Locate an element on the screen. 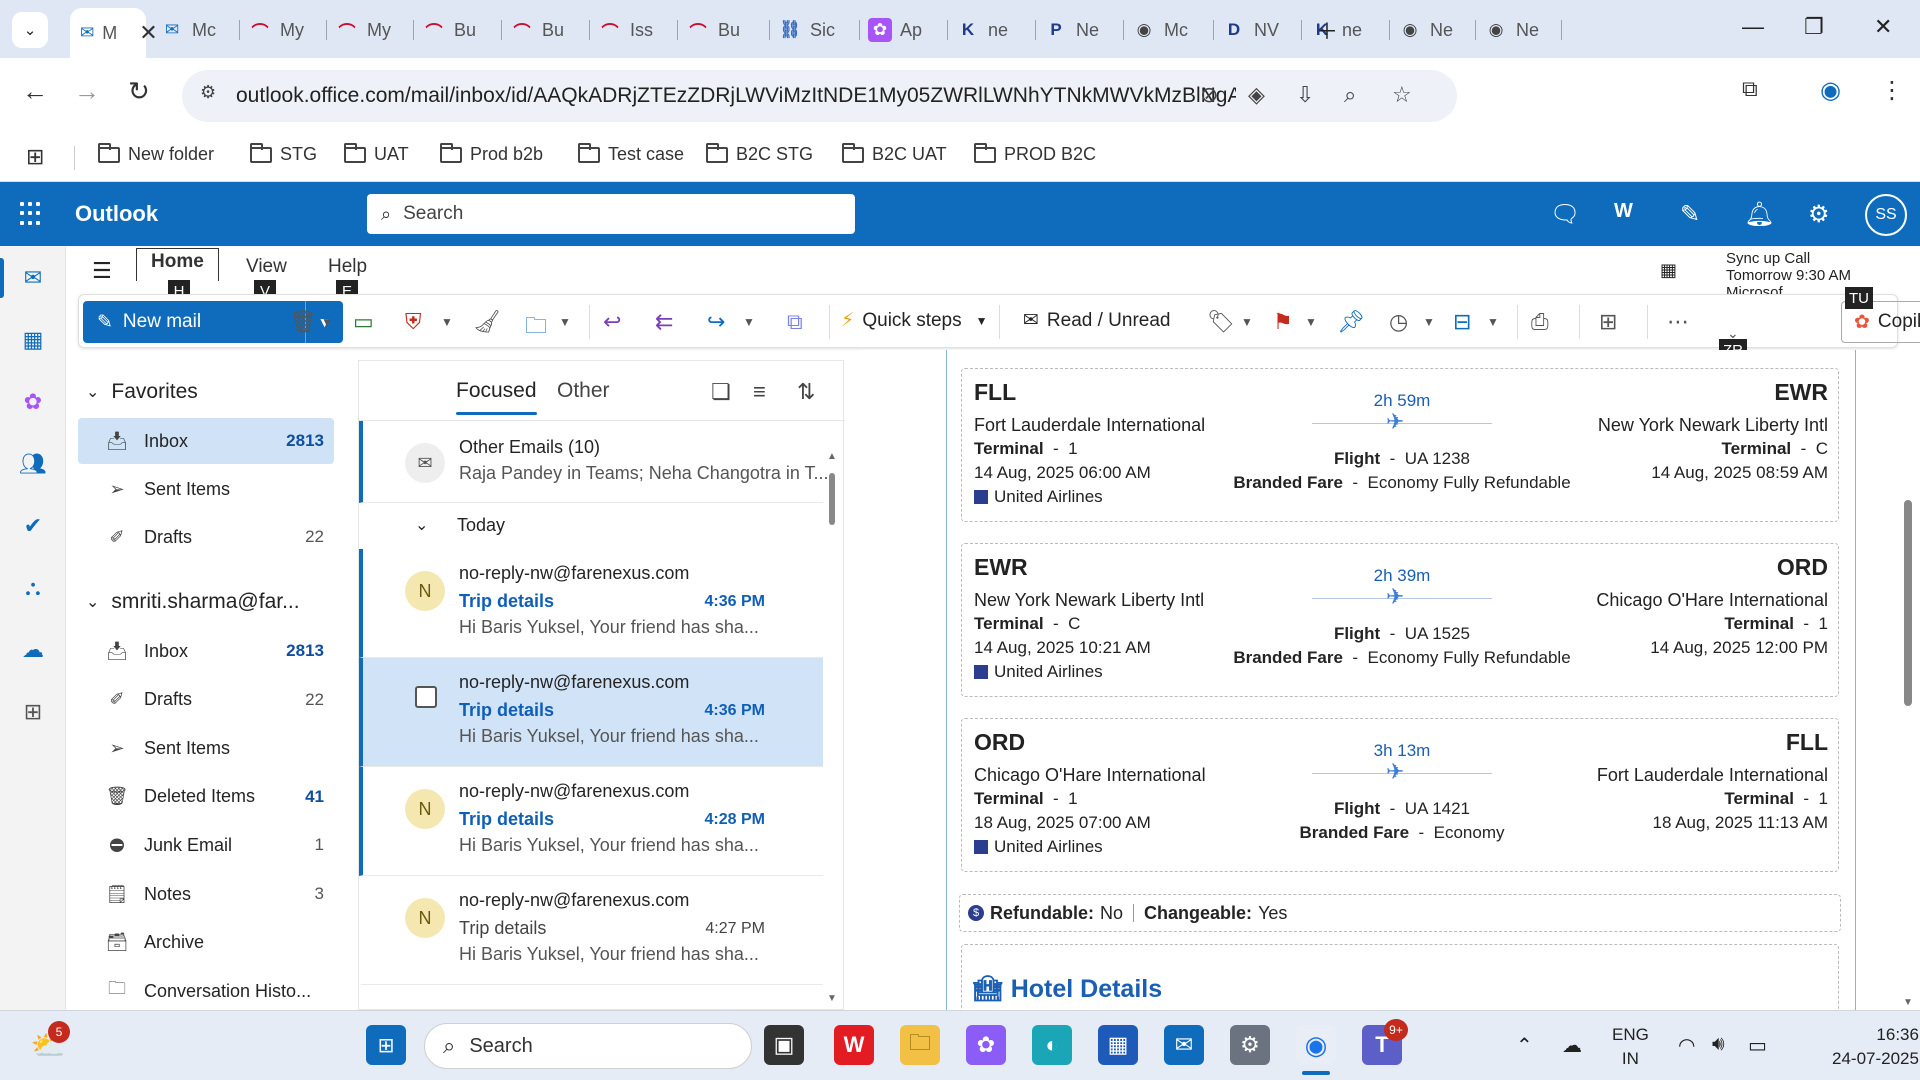  extensions-icon: ⧉ is located at coordinates (1750, 89).